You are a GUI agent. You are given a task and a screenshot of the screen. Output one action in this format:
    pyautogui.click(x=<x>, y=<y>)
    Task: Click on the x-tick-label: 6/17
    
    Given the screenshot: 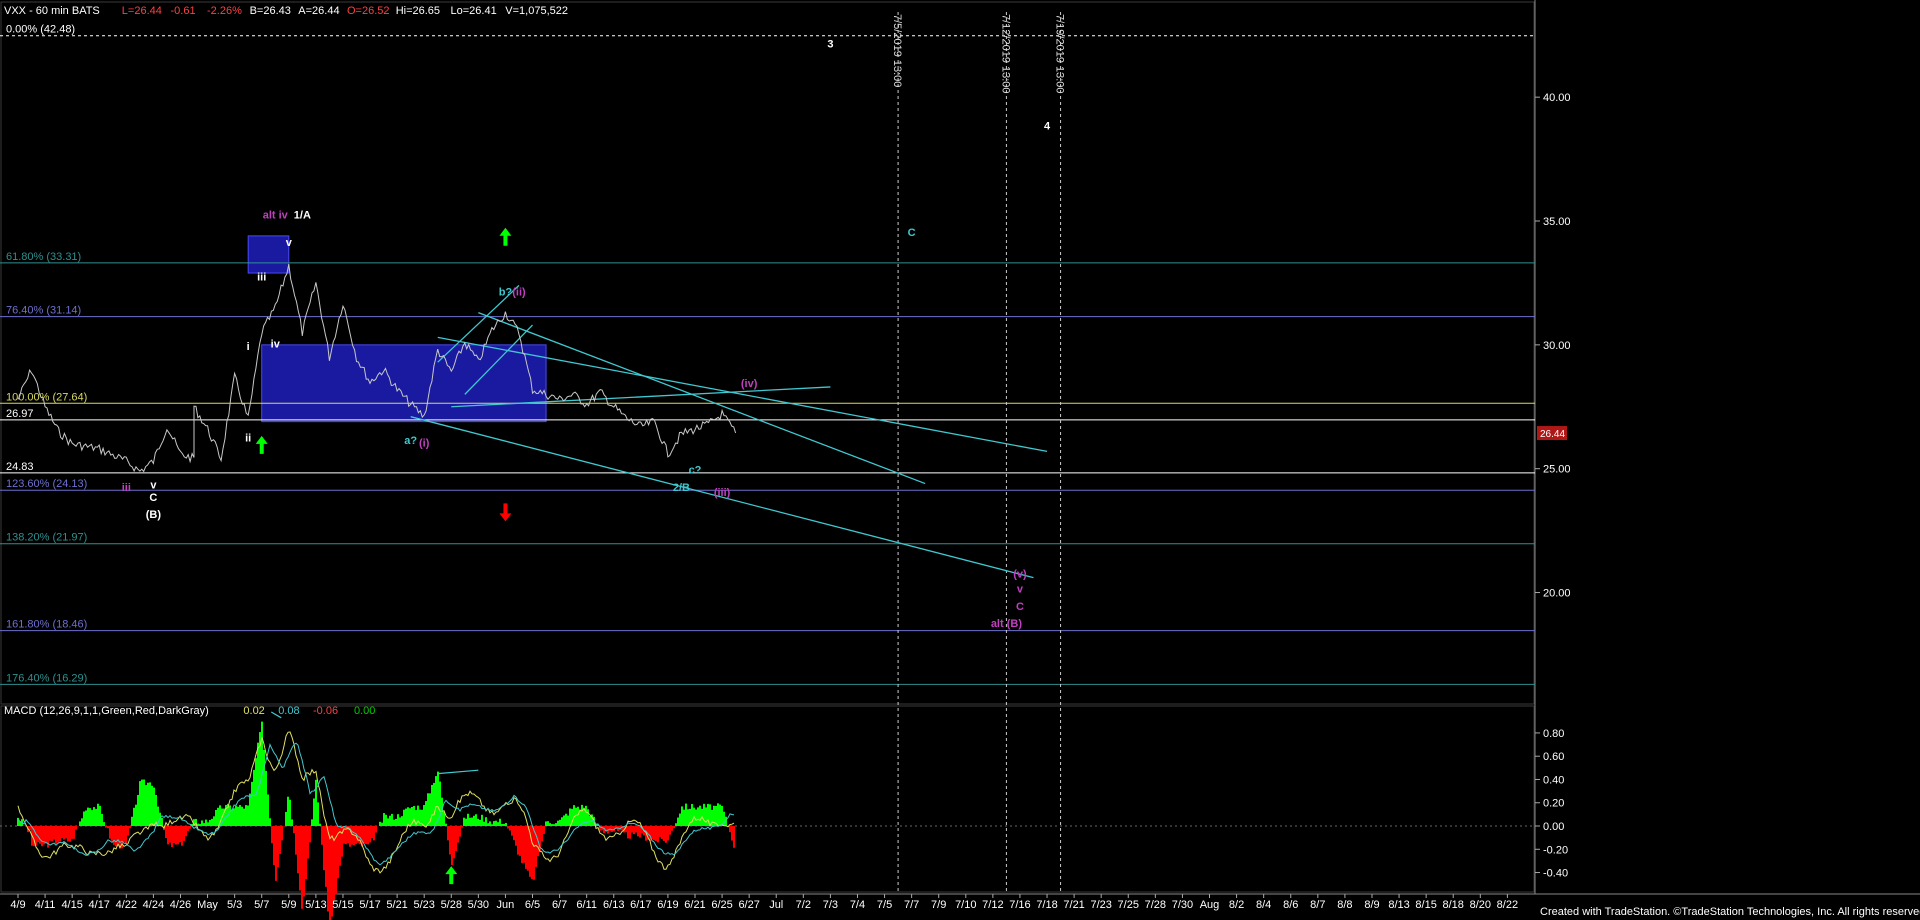 What is the action you would take?
    pyautogui.click(x=640, y=905)
    